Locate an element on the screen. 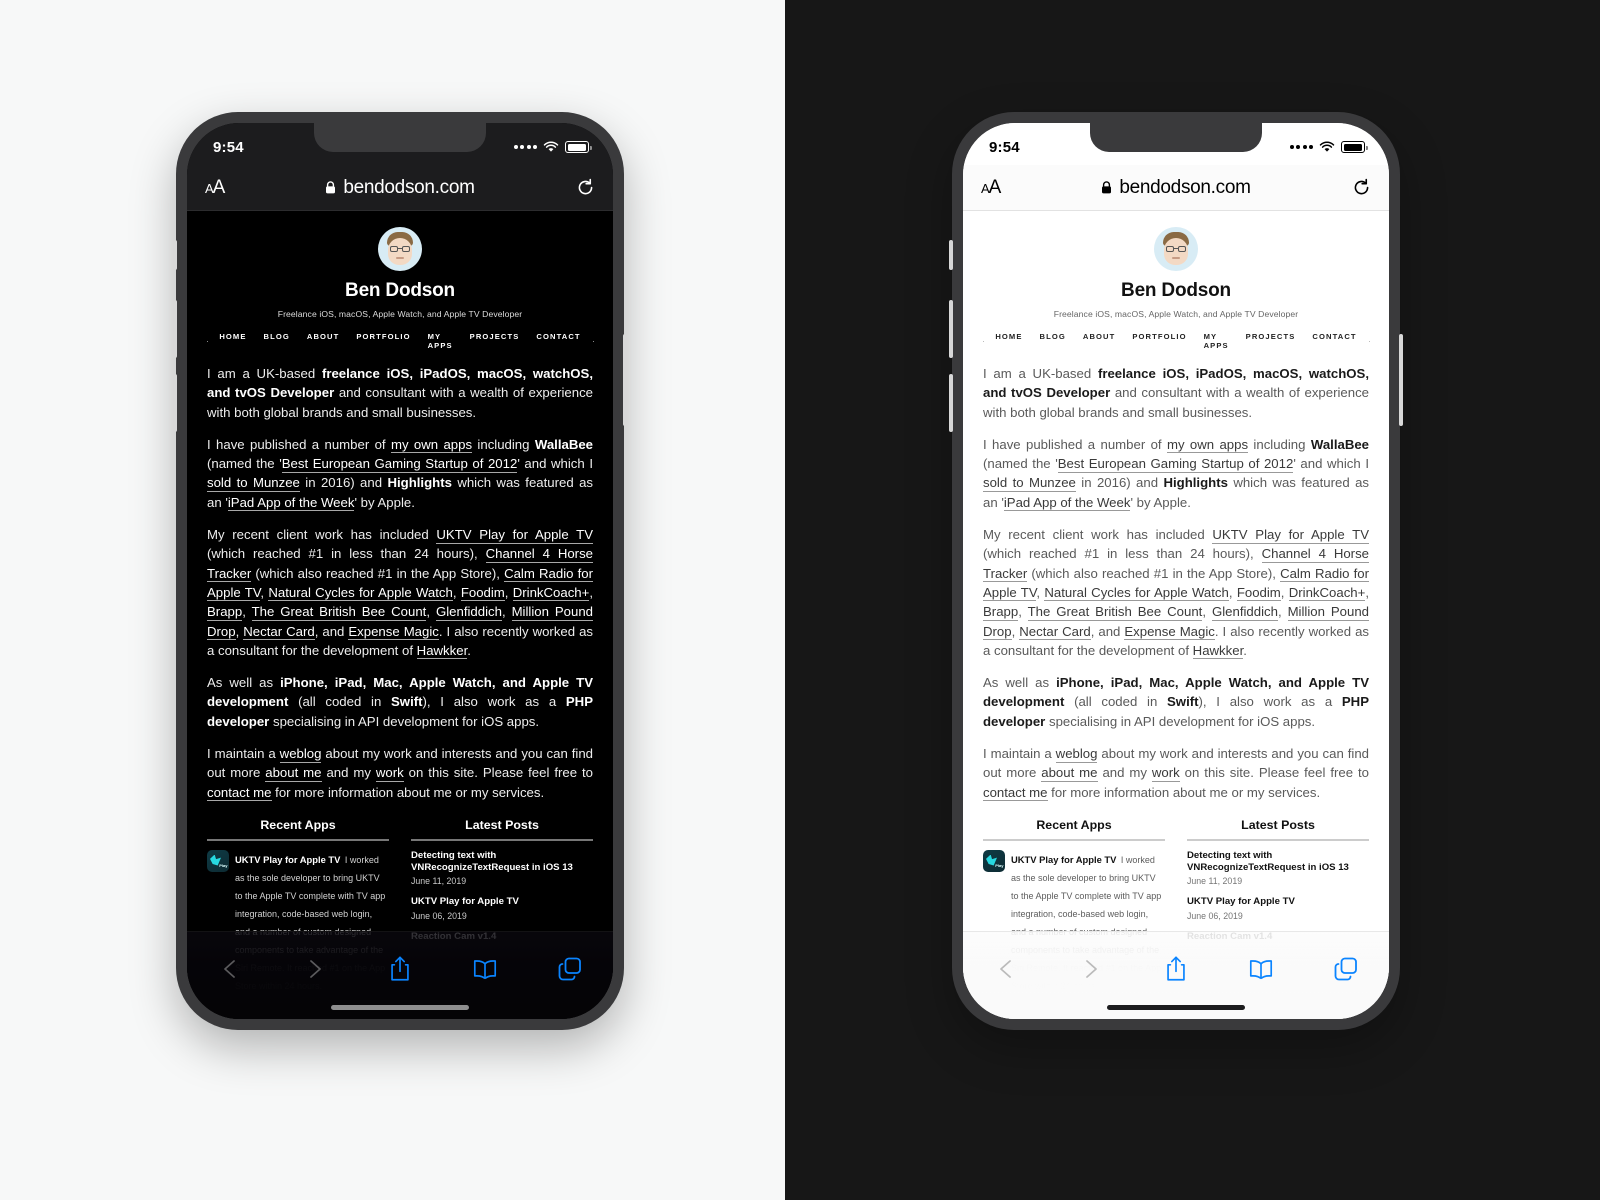  tabs-icon is located at coordinates (1346, 969).